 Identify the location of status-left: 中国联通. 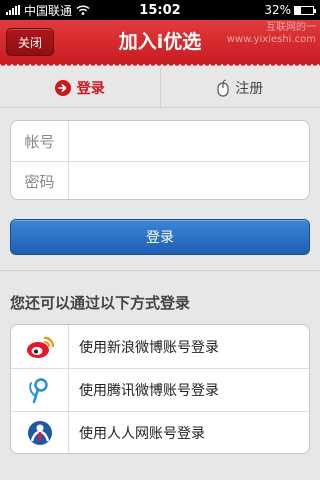
(48, 10).